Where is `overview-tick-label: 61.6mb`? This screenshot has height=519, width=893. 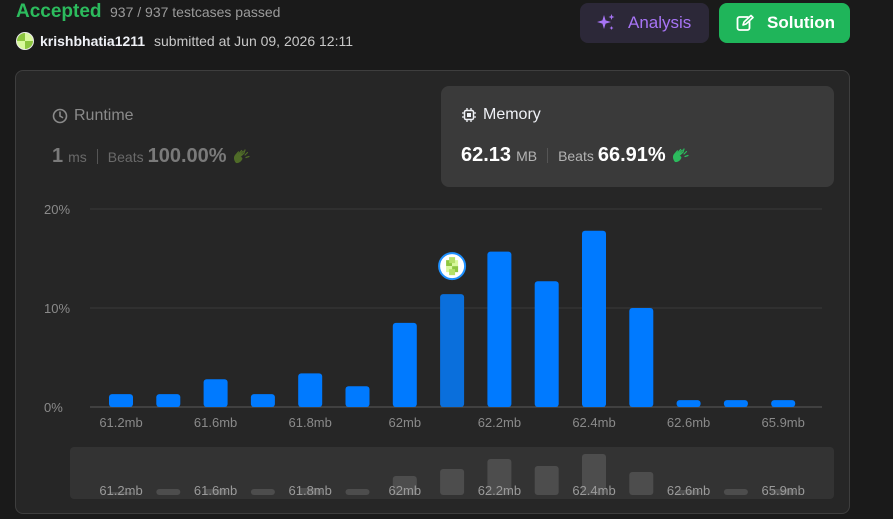
overview-tick-label: 61.6mb is located at coordinates (215, 490).